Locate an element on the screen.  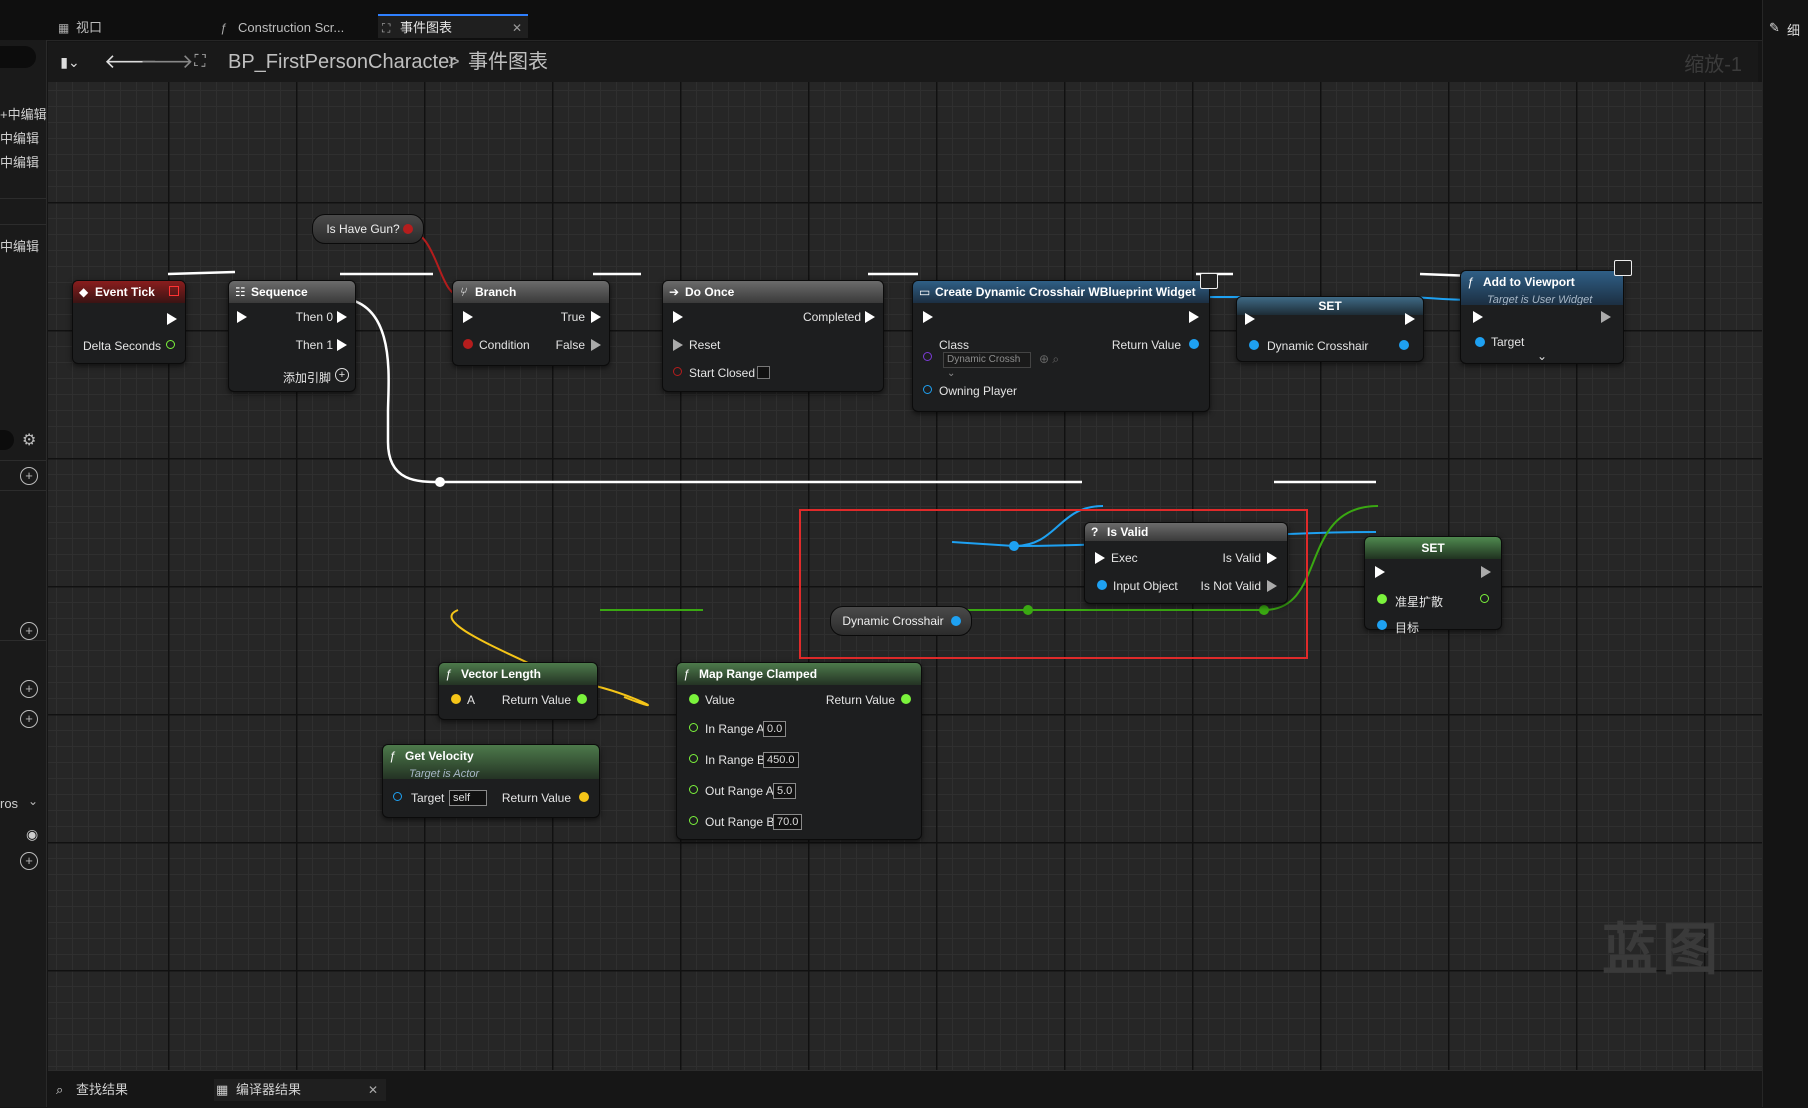
start-closed-checkbox is located at coordinates (763, 372).